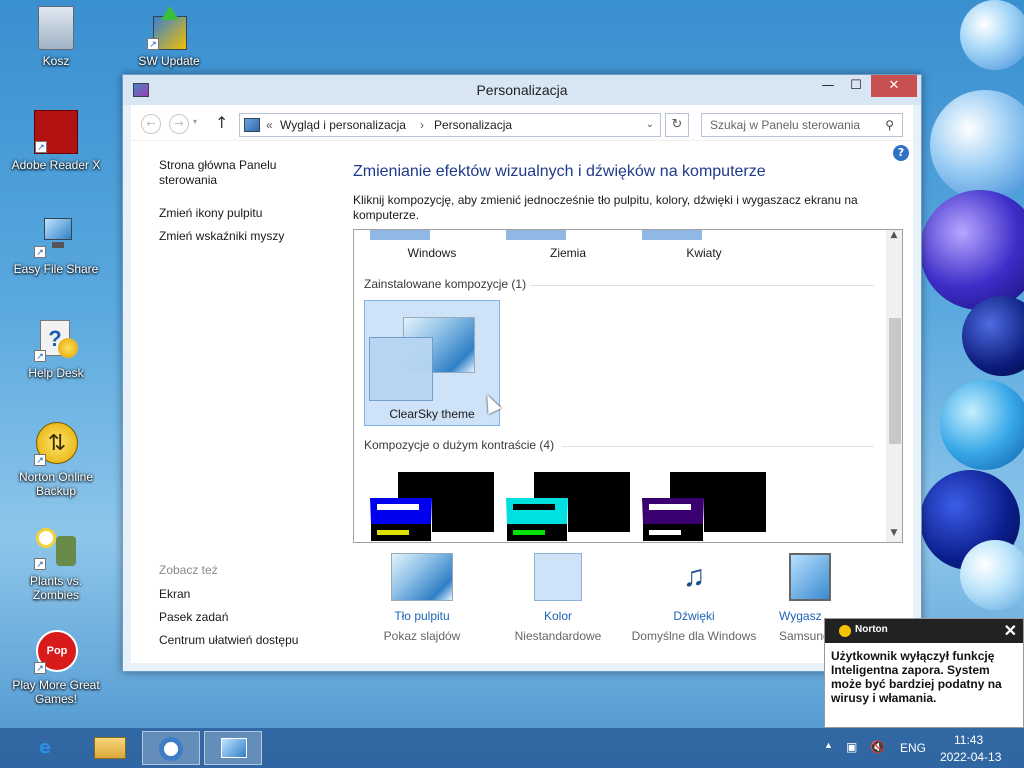  I want to click on theme-name-clearsky: ClearSky theme, so click(432, 414).